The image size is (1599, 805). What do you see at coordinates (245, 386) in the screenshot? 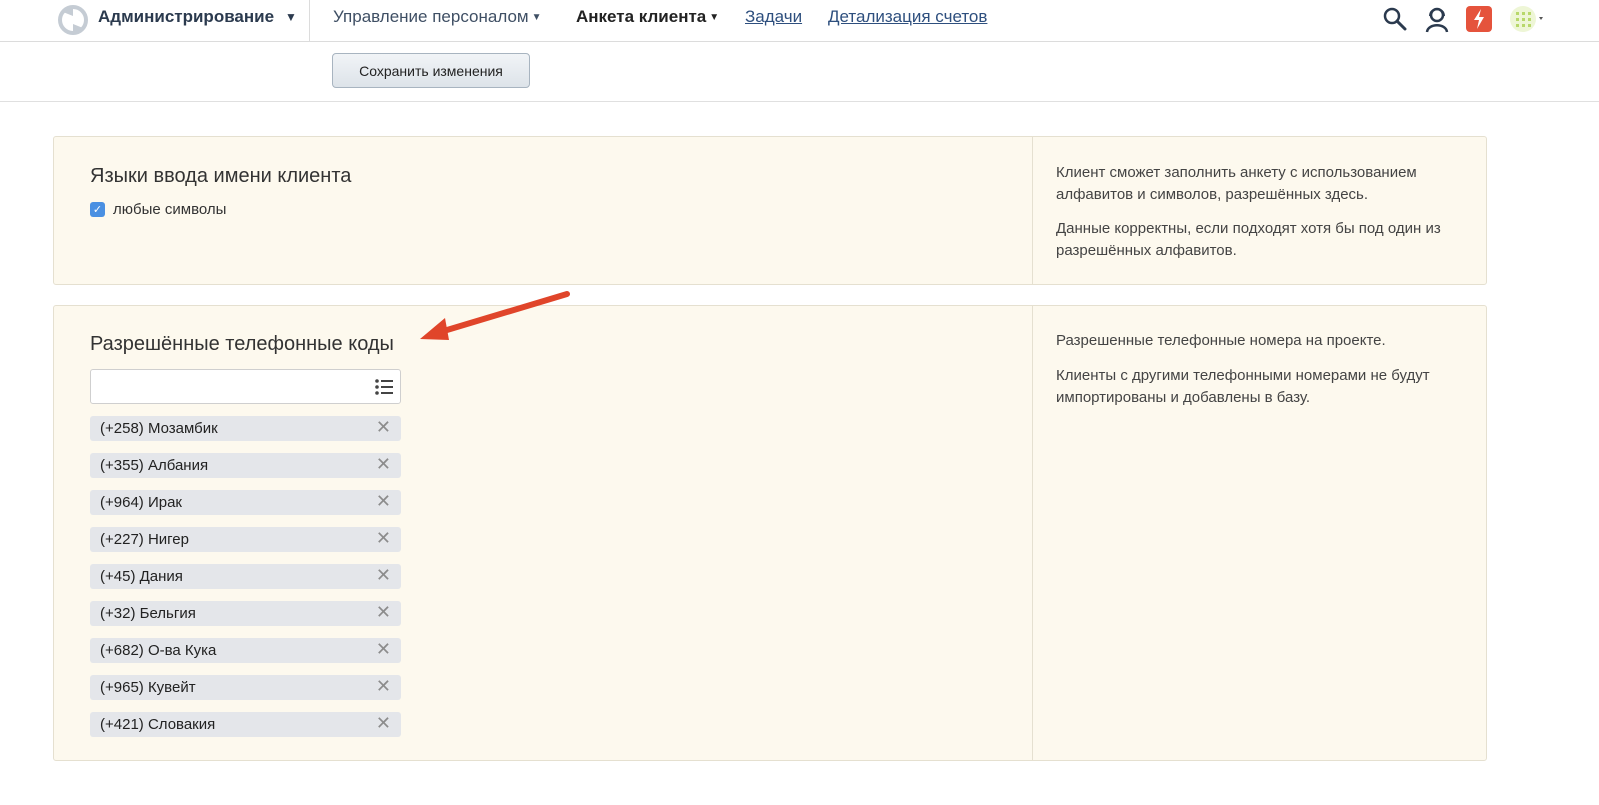
I see `phone-code-search-input` at bounding box center [245, 386].